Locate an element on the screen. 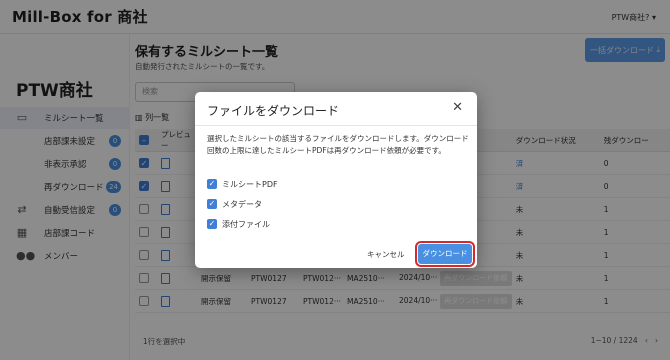  option-label: ミルシートPDF is located at coordinates (250, 184).